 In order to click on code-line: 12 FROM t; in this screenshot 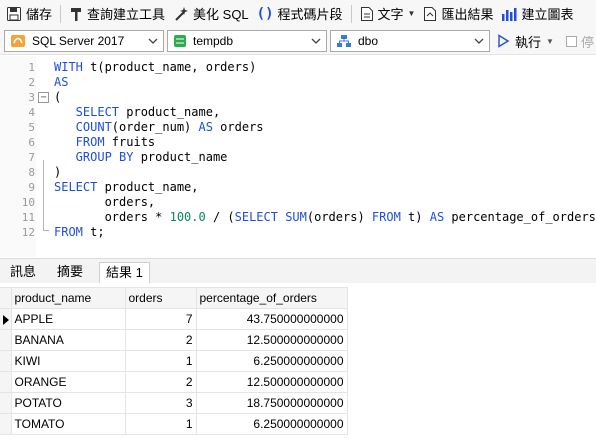, I will do `click(298, 232)`.